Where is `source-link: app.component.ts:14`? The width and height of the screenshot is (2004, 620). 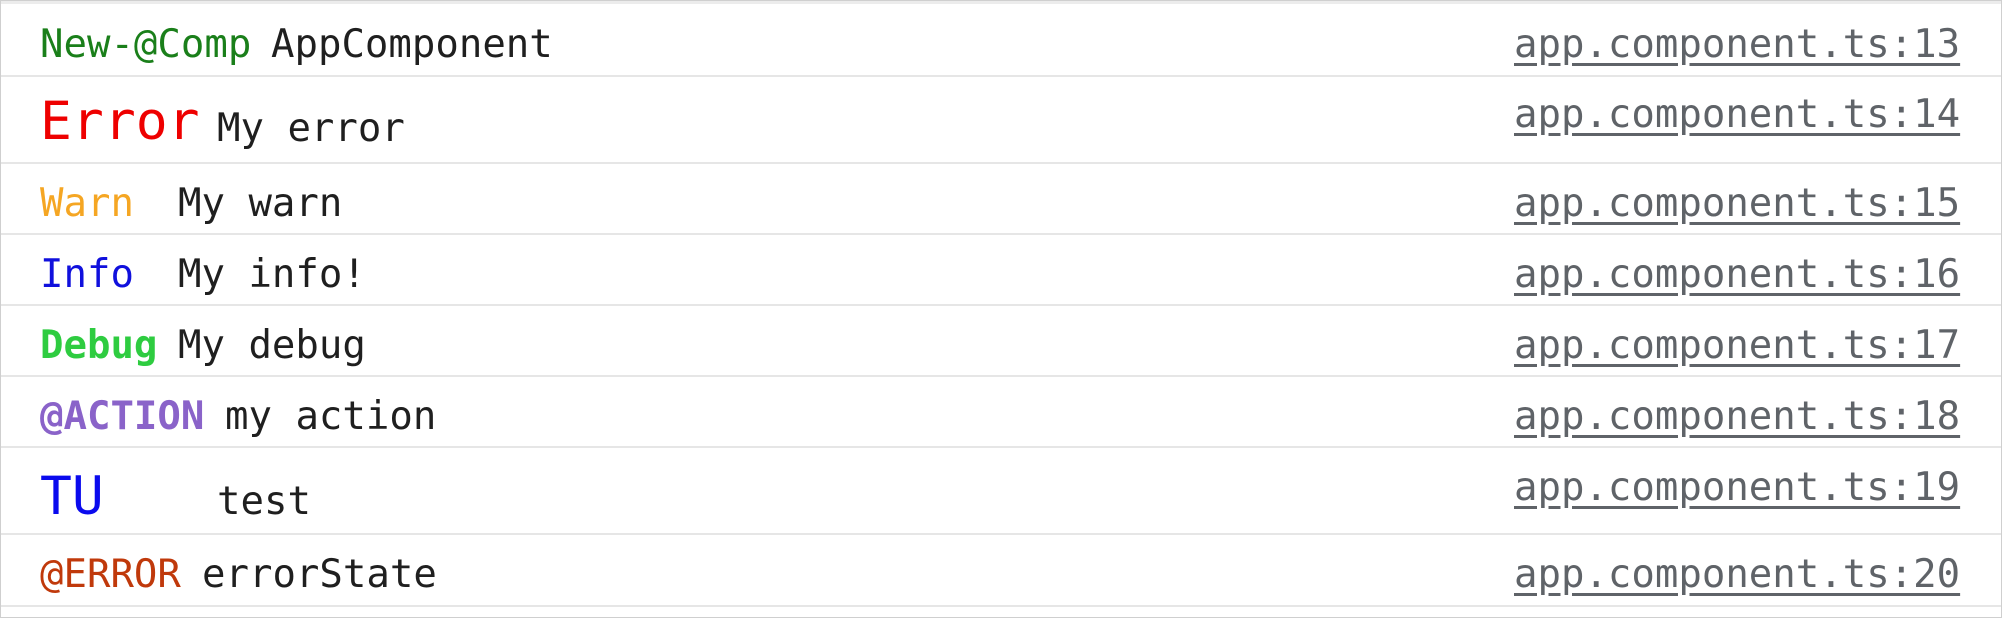
source-link: app.component.ts:14 is located at coordinates (1737, 114).